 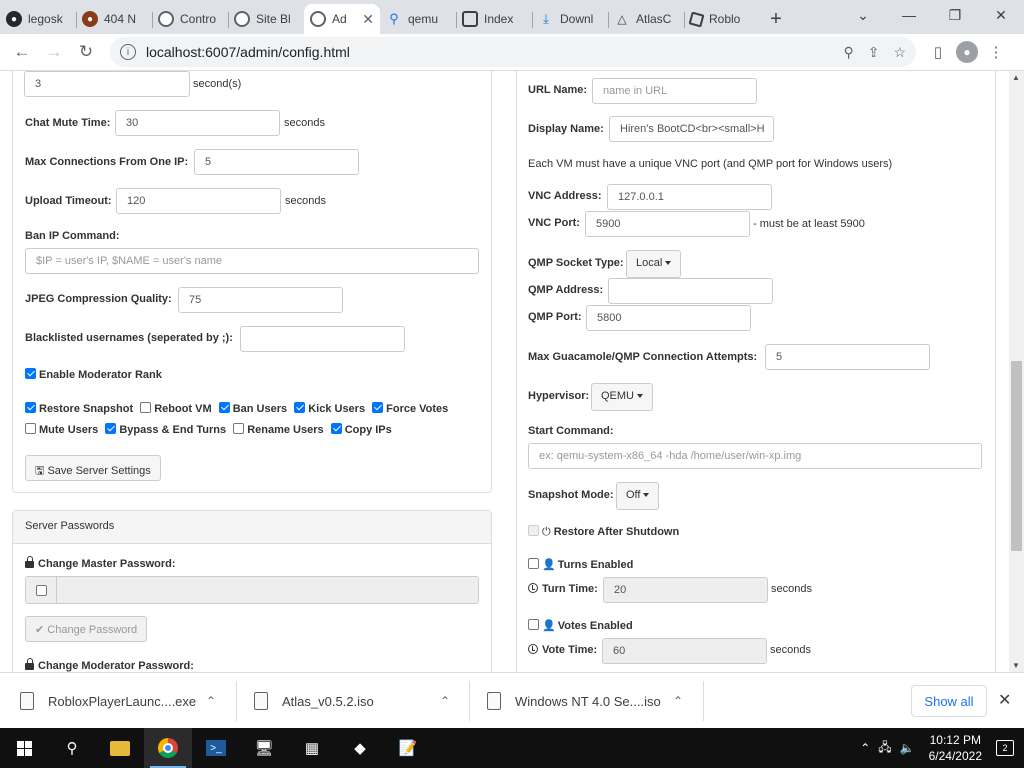 I want to click on forward-arrow-icon: →, so click(x=54, y=52).